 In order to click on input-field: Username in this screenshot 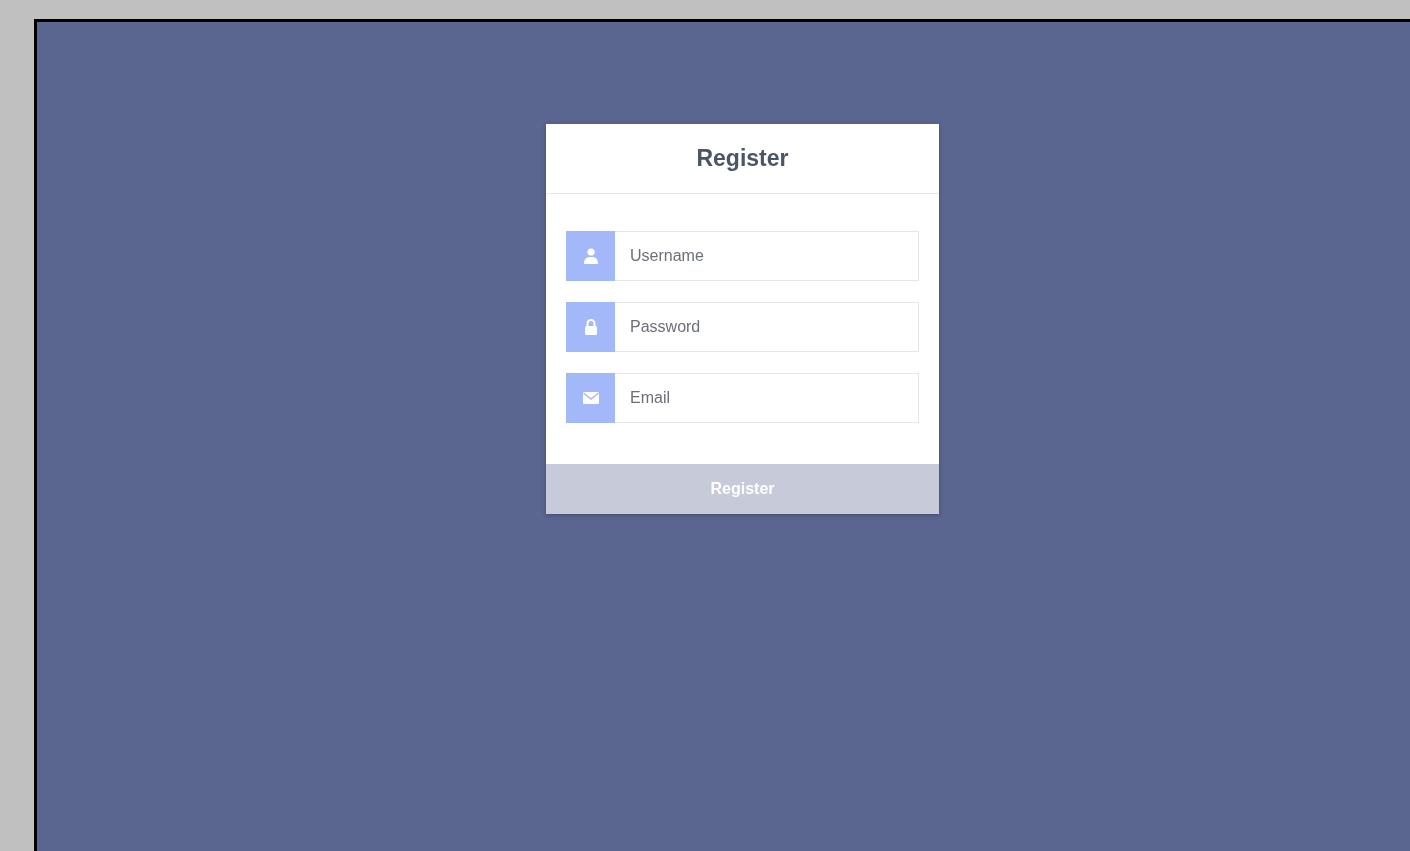, I will do `click(767, 256)`.